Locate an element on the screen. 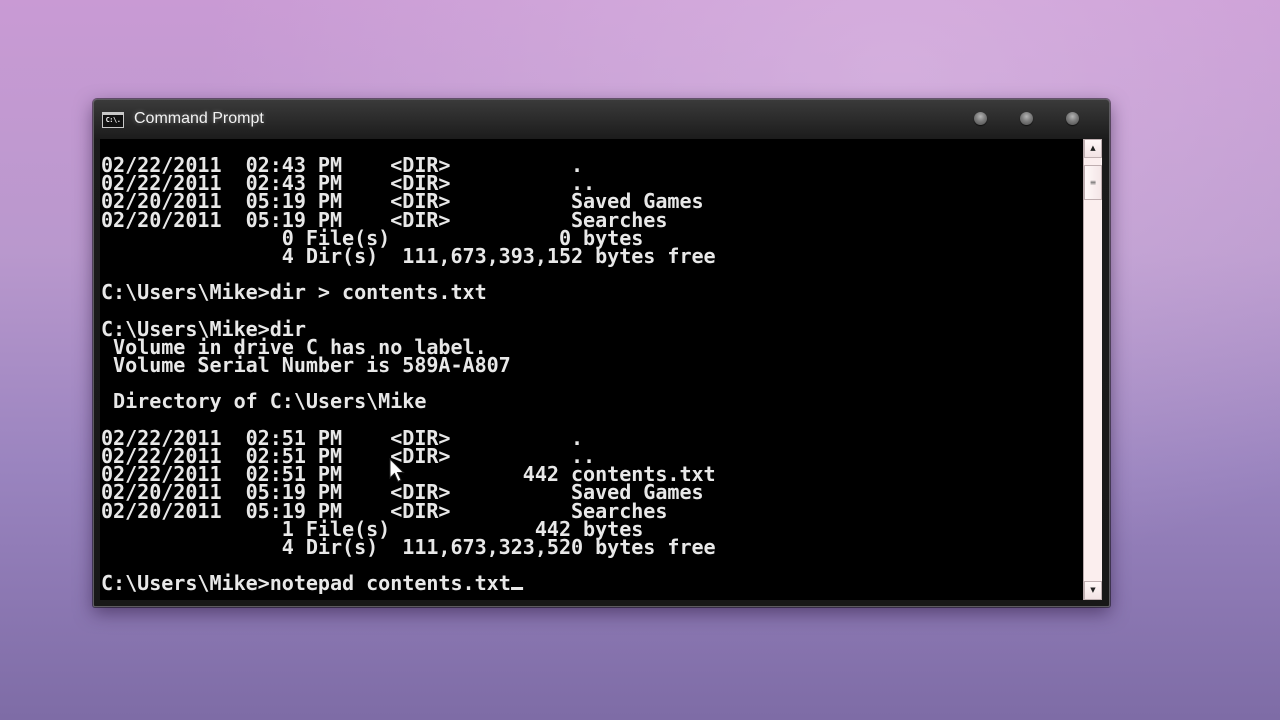 This screenshot has width=1280, height=720. command-prompt-icon: C:\. is located at coordinates (113, 120).